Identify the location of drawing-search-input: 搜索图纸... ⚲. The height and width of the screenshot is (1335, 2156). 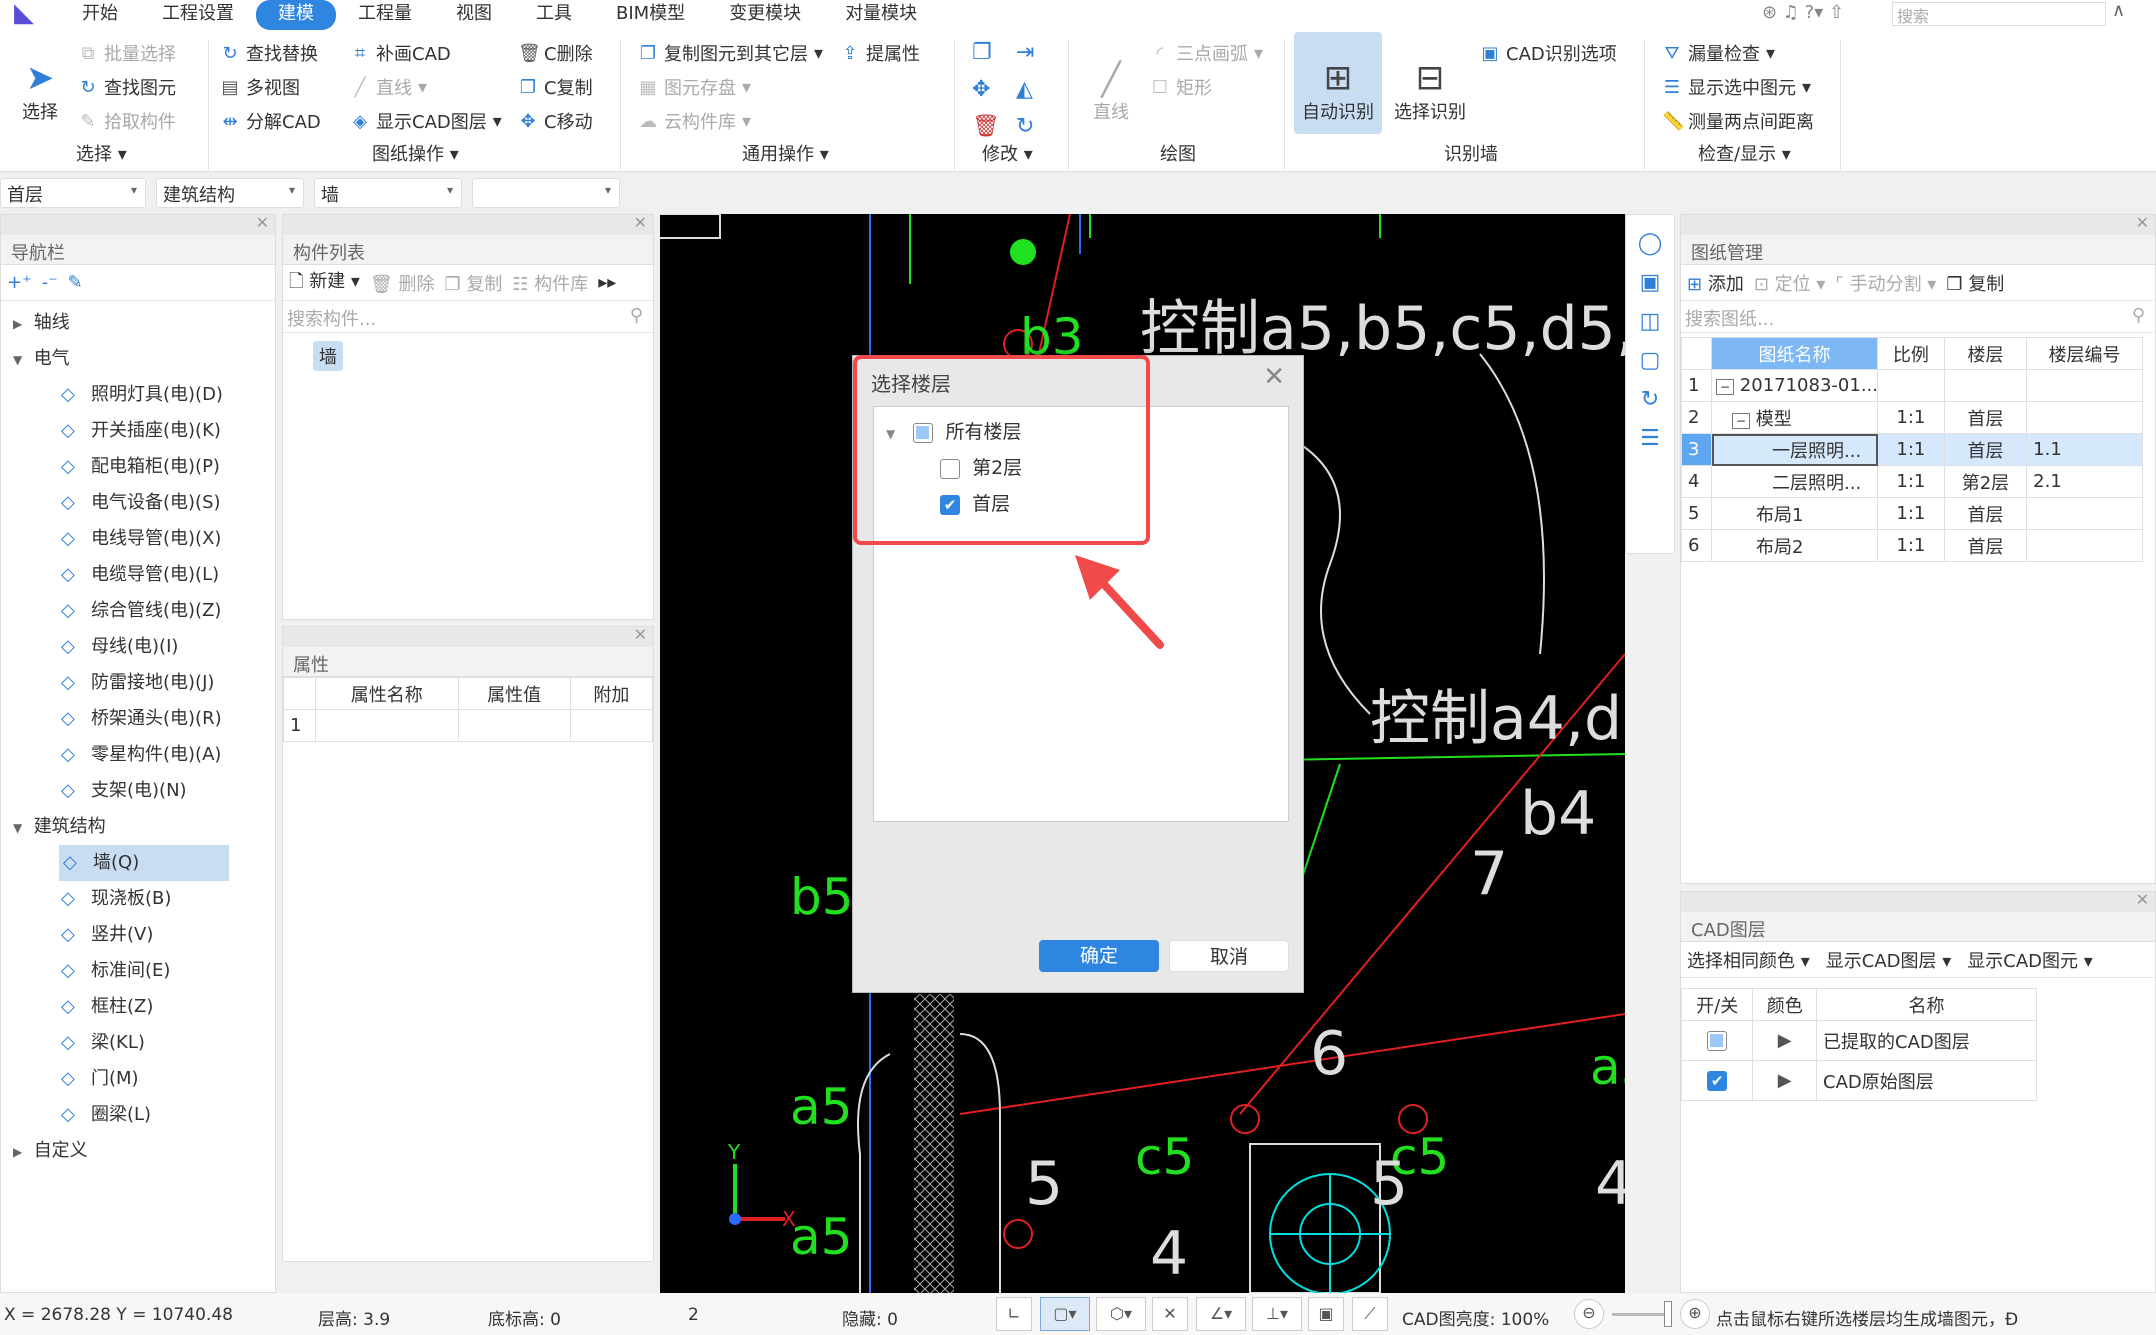
(1918, 317).